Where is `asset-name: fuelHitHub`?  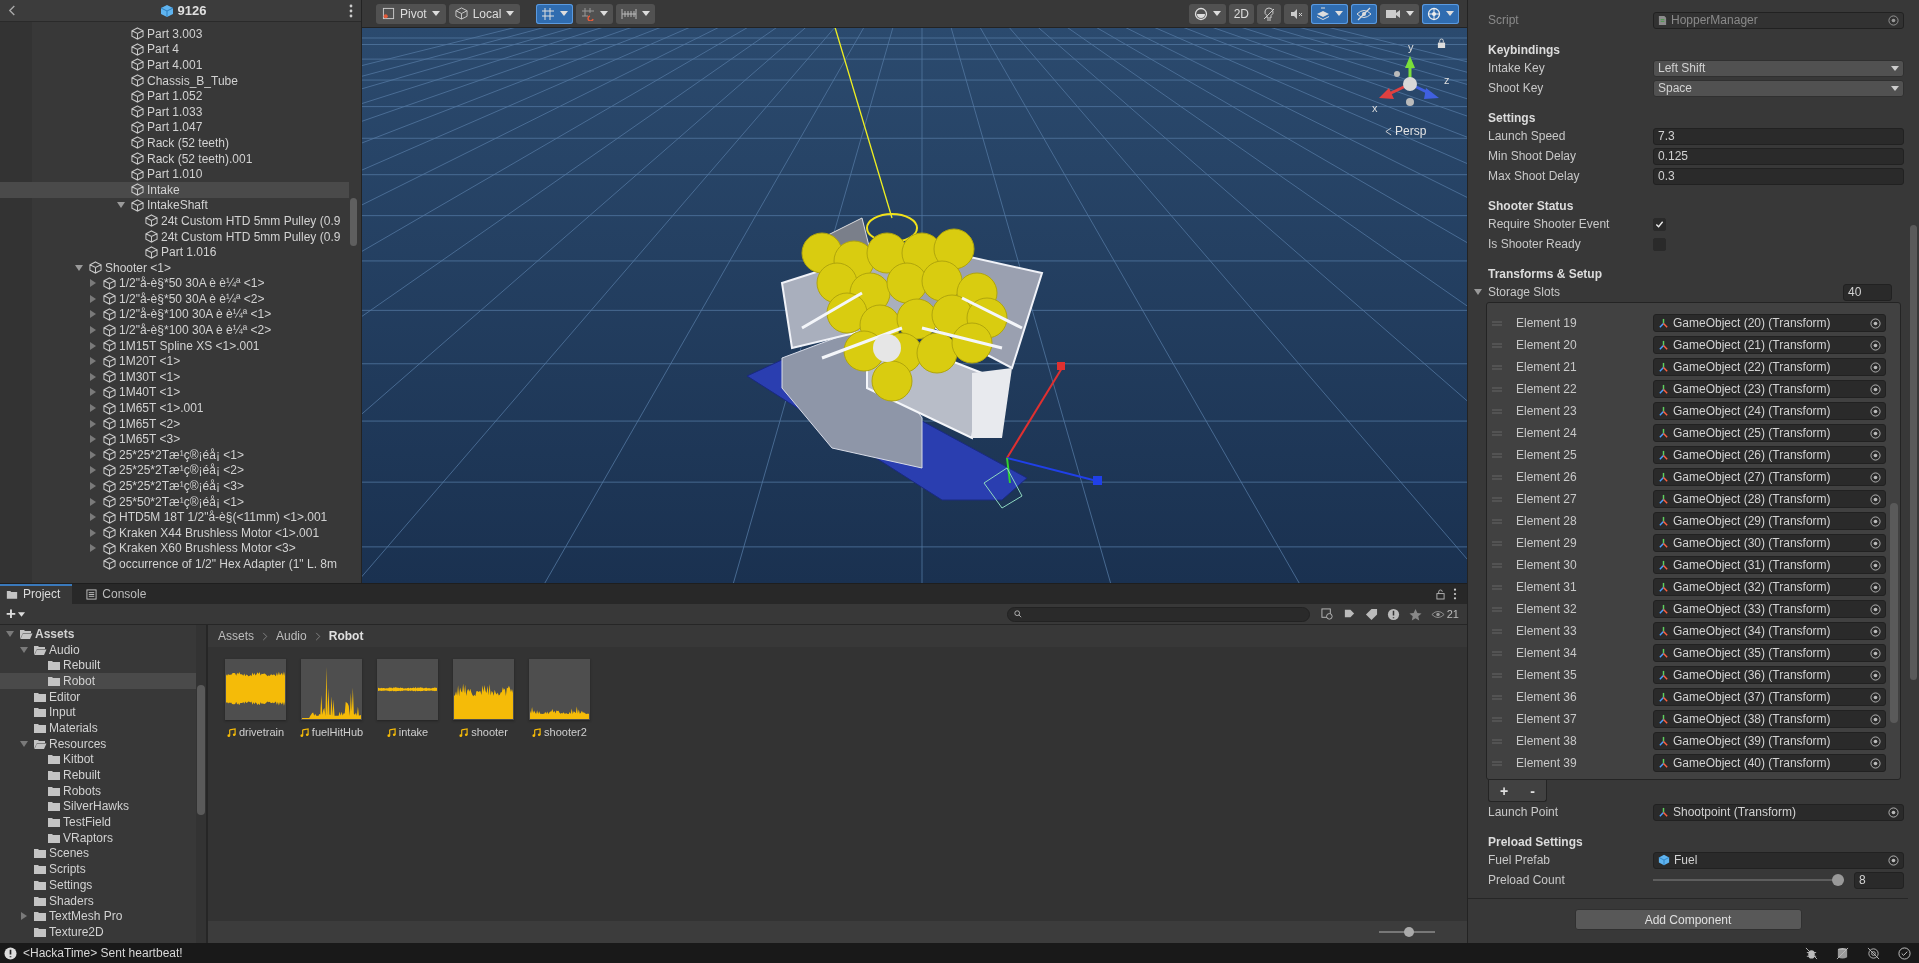
asset-name: fuelHitHub is located at coordinates (337, 732).